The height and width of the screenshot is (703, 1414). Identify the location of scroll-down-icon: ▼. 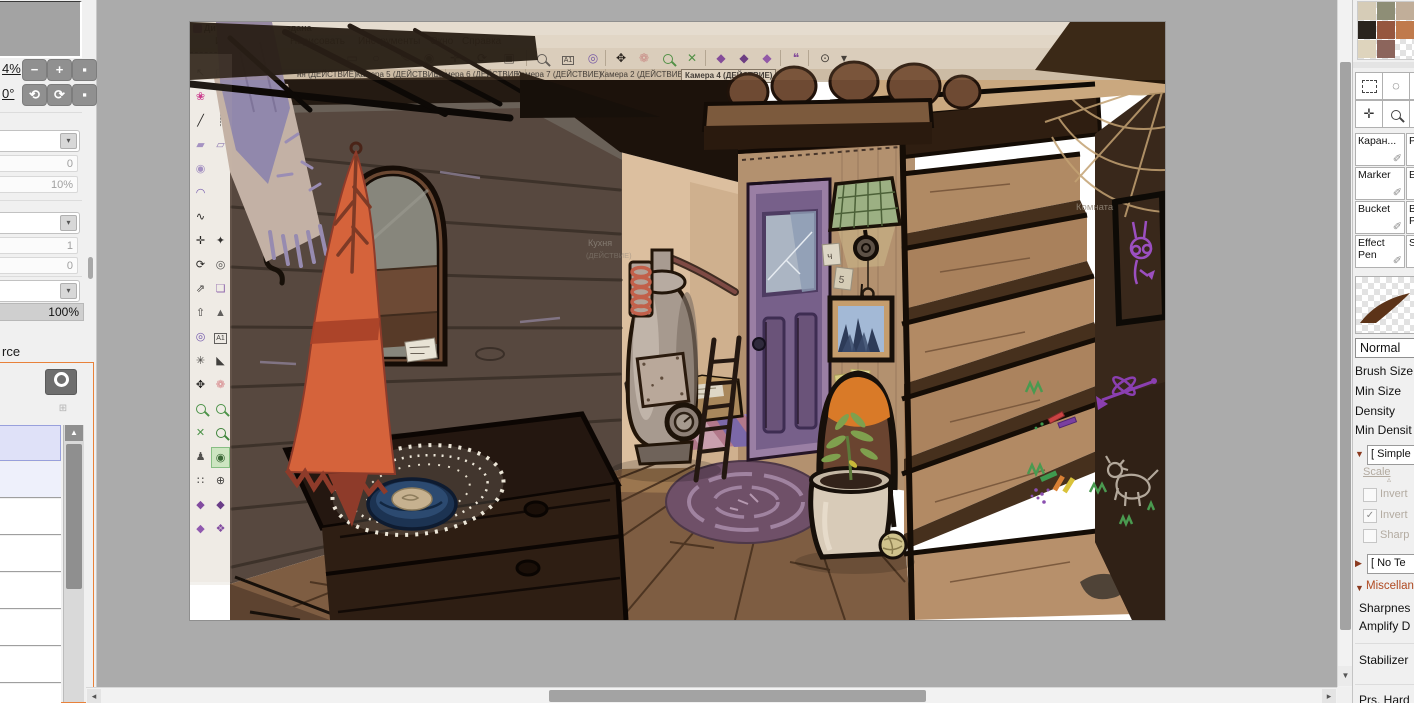
(1345, 676).